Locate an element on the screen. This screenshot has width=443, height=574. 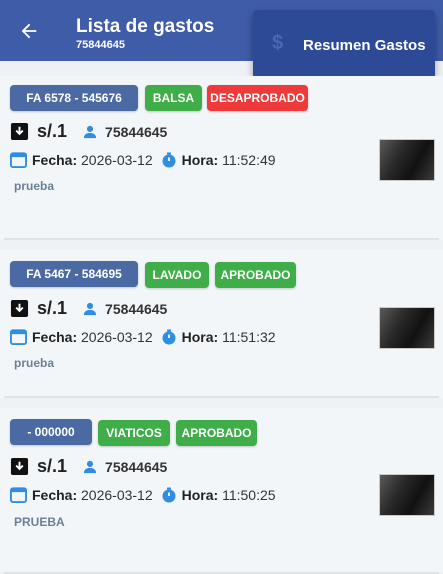
date-time-row: Fecha: 2026-03-12 Hora: 11:50:25 is located at coordinates (143, 494).